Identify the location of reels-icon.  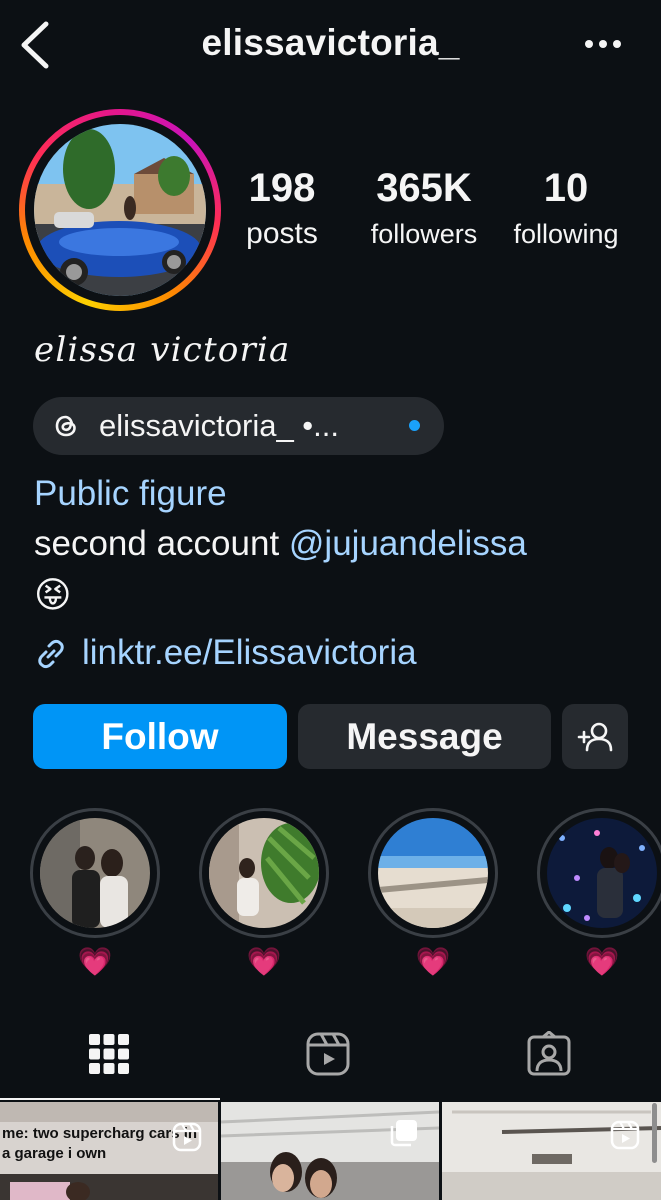
(328, 1054).